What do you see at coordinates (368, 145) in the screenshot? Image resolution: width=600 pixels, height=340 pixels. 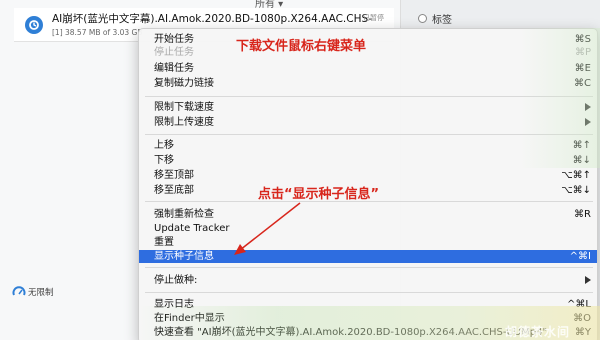 I see `menu-item-move-up: 上移 ⌘↑` at bounding box center [368, 145].